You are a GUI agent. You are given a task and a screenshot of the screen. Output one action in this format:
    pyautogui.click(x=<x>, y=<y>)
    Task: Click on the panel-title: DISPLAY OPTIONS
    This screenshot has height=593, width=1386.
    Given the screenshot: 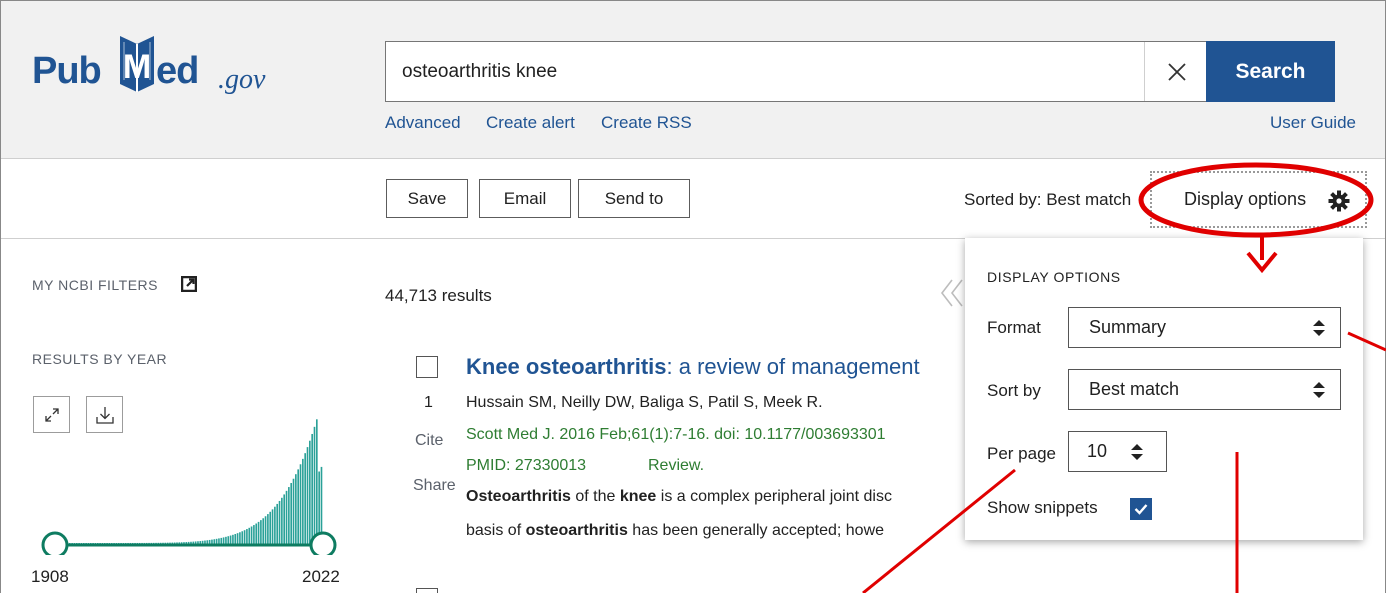 What is the action you would take?
    pyautogui.click(x=1054, y=277)
    